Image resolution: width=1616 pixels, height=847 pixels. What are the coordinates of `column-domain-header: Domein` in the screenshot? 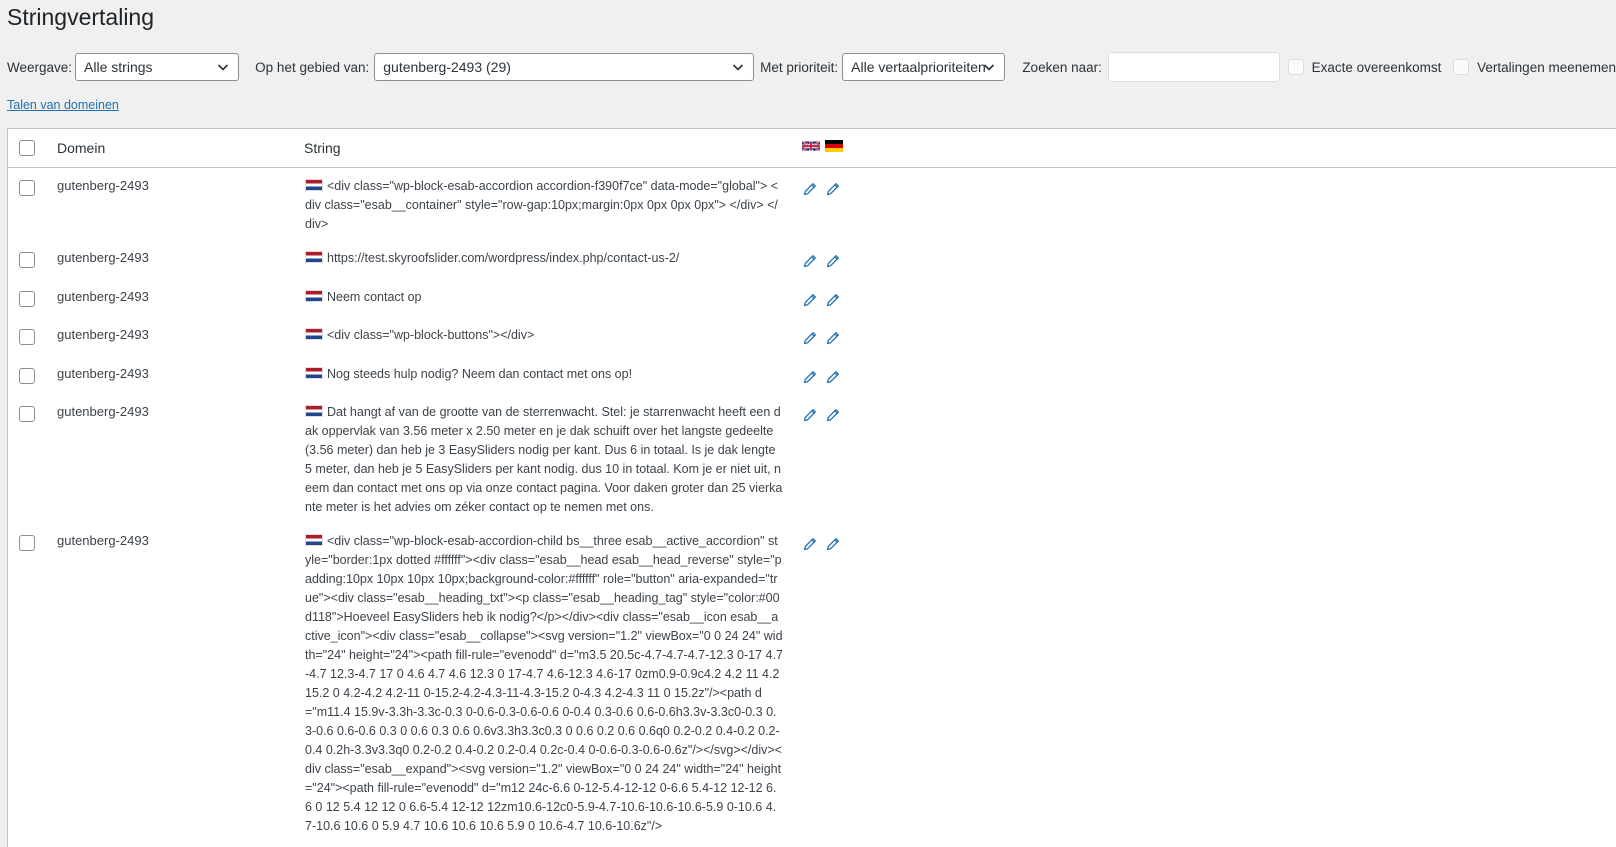 It's located at (81, 148).